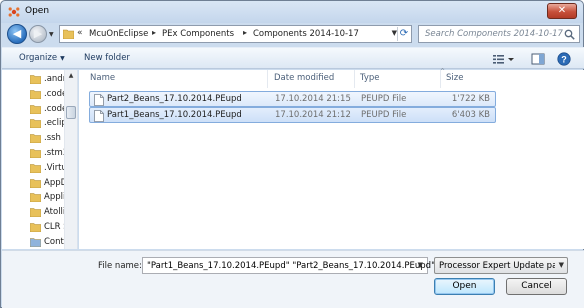 The height and width of the screenshot is (308, 584). Describe the element at coordinates (70, 159) in the screenshot. I see `navigation-scrollbar: ▲` at that location.